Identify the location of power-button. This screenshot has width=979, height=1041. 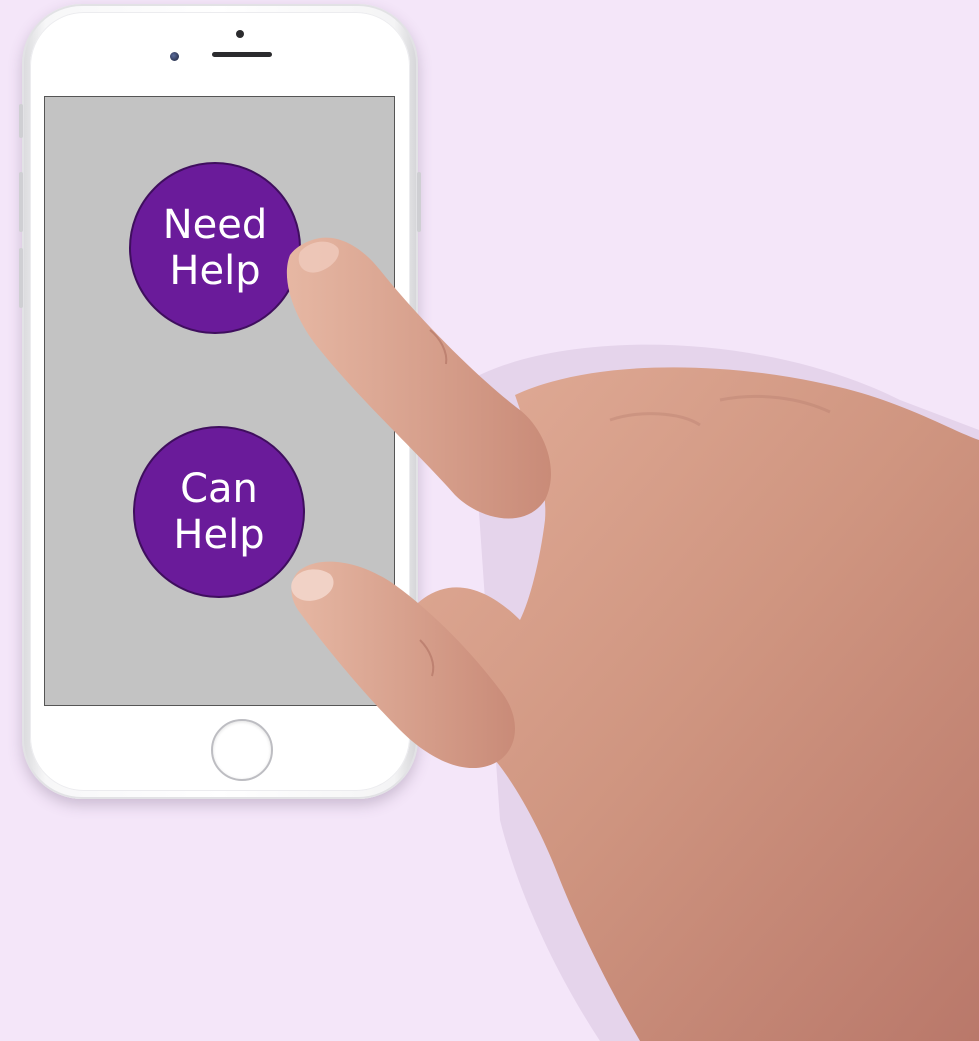
(419, 202).